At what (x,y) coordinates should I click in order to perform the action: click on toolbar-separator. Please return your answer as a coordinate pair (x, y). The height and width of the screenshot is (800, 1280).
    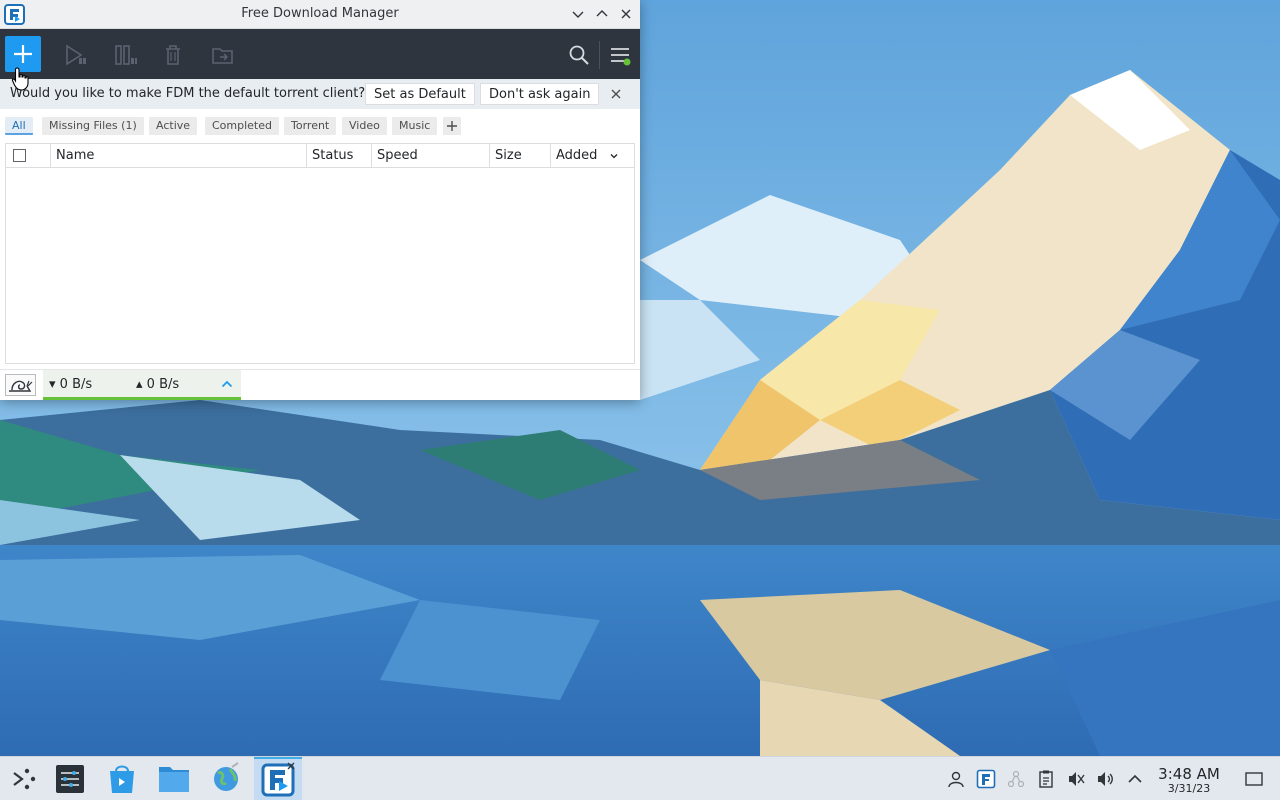
    Looking at the image, I should click on (599, 55).